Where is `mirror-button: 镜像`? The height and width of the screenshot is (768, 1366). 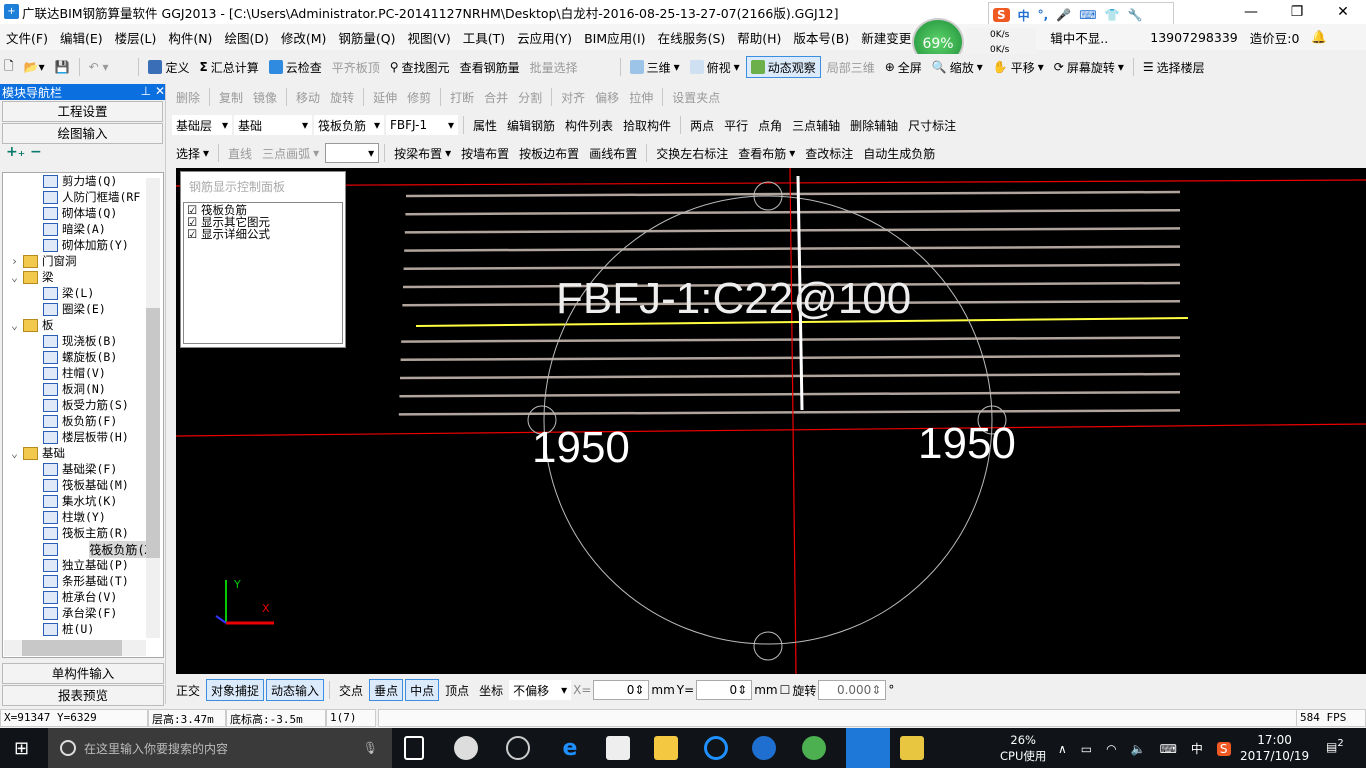
mirror-button: 镜像 is located at coordinates (265, 97).